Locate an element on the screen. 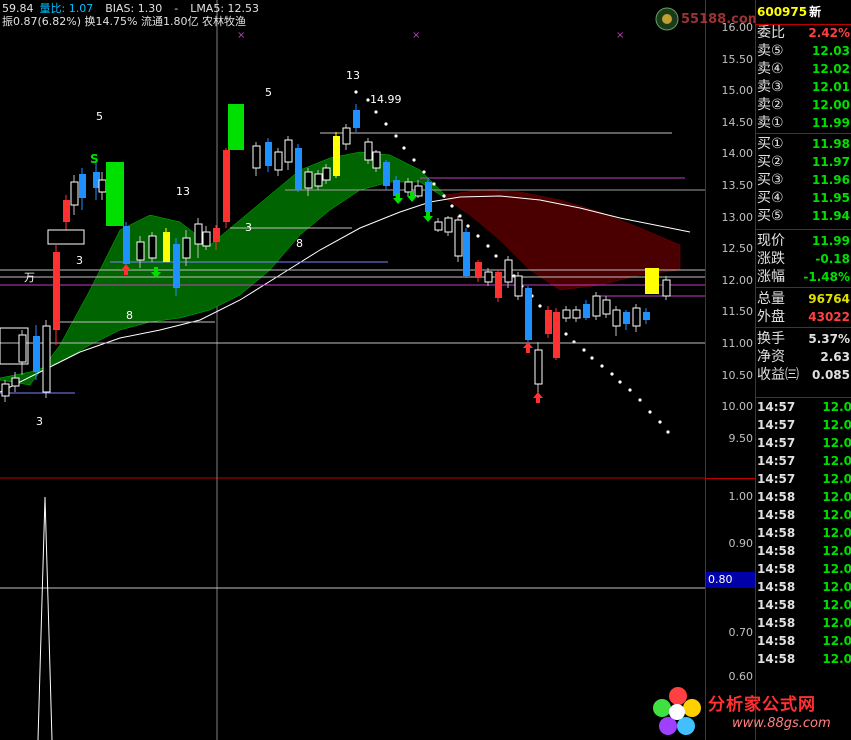 The image size is (851, 740). quote-row: 卖③ 12.01 is located at coordinates (803, 87).